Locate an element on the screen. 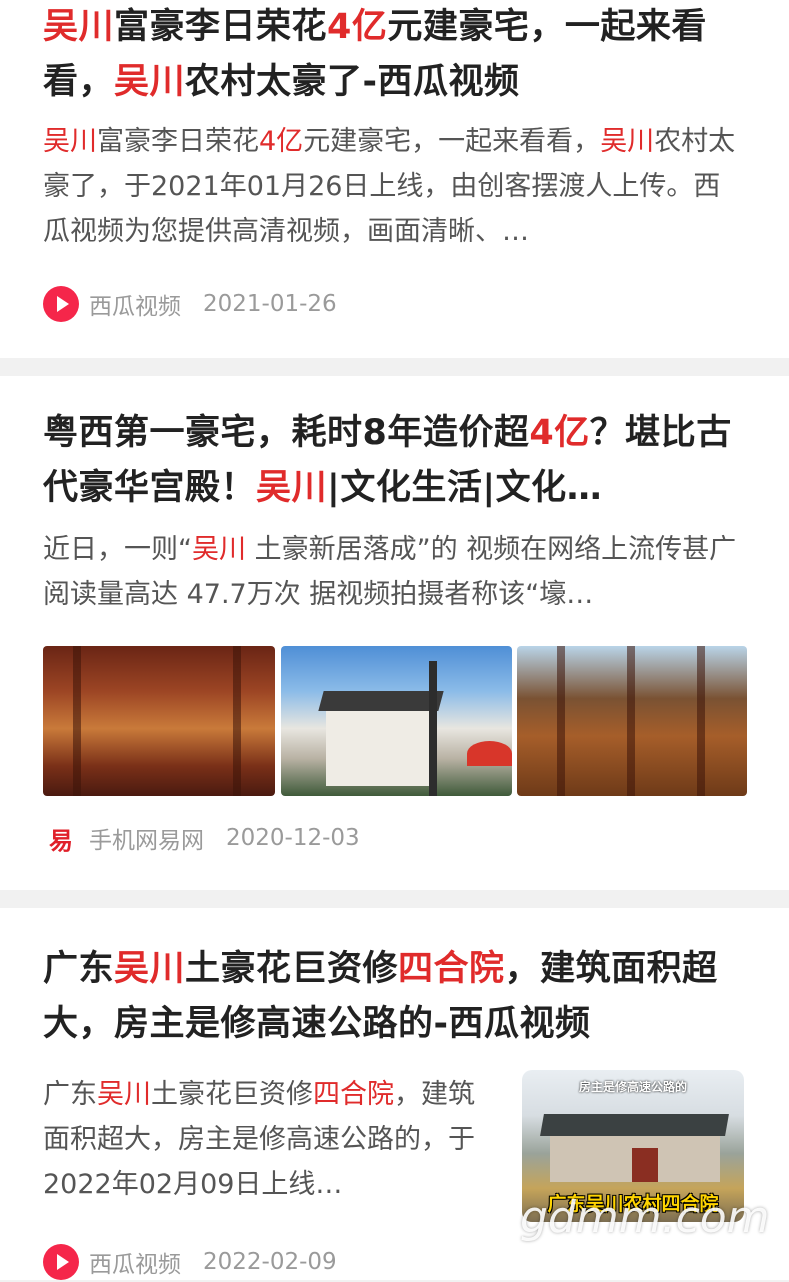 This screenshot has height=1282, width=789. netease-icon: 易 is located at coordinates (61, 840).